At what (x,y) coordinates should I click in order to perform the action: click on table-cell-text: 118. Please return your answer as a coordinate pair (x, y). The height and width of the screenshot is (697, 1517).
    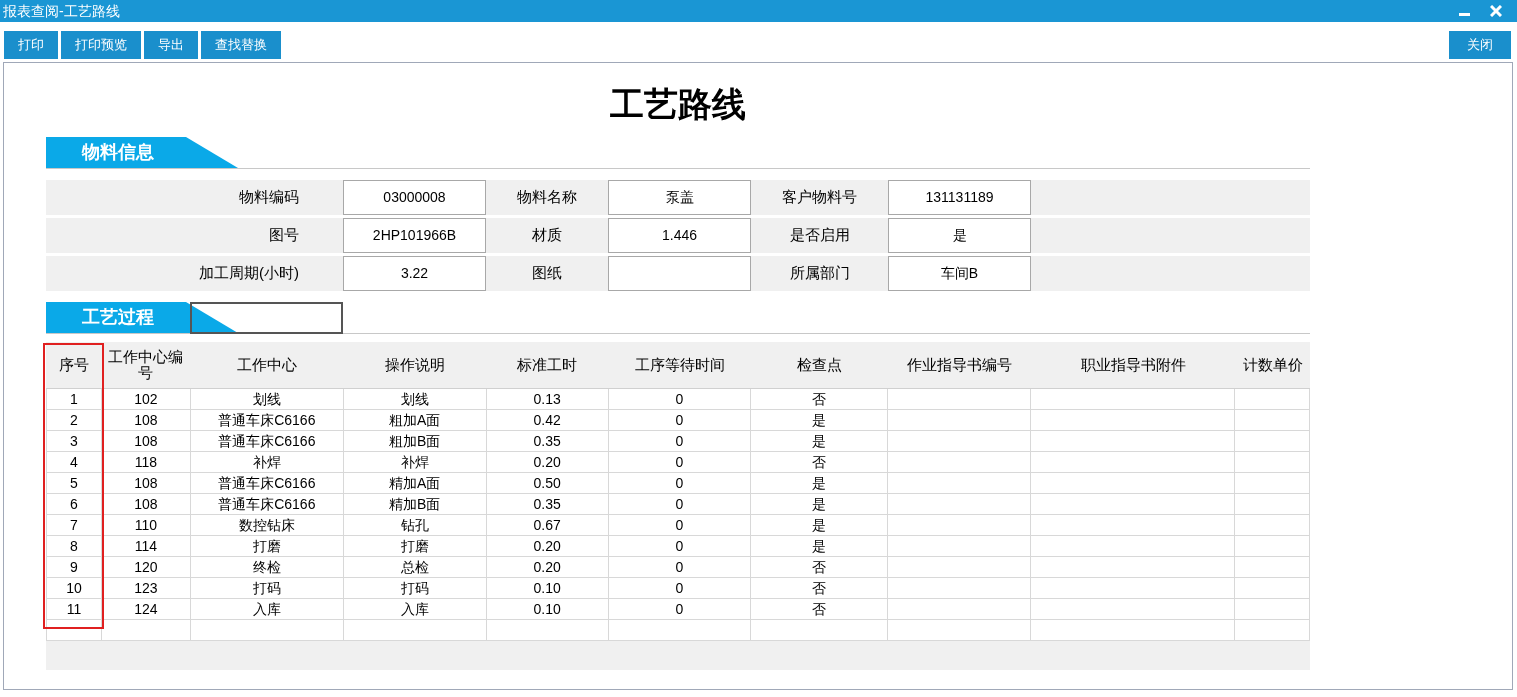
    Looking at the image, I should click on (146, 462).